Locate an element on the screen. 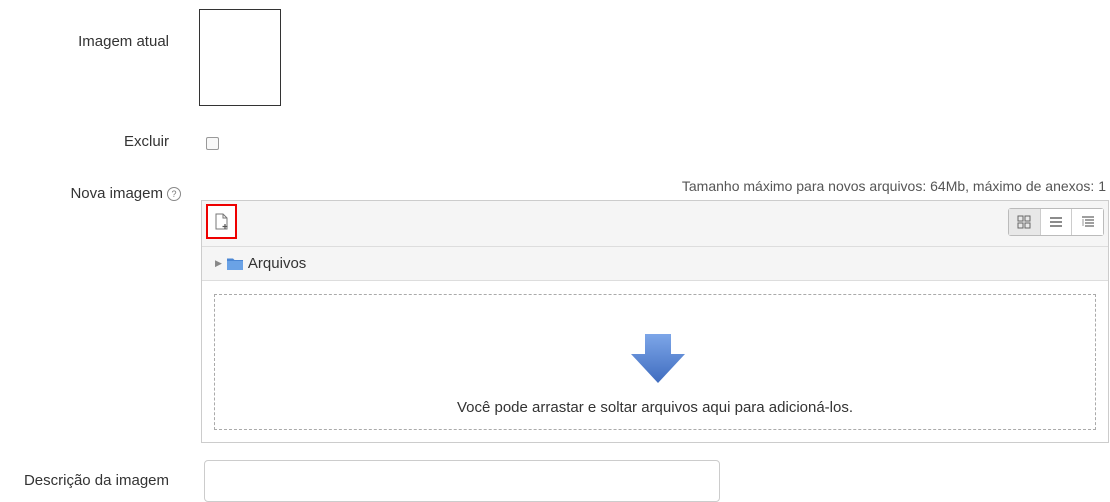 Image resolution: width=1110 pixels, height=502 pixels. folder-icon is located at coordinates (234, 264).